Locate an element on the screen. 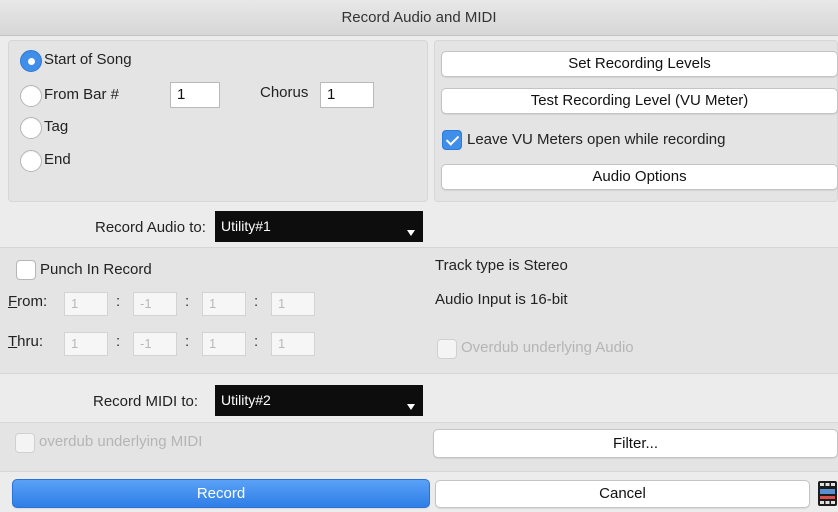 The height and width of the screenshot is (512, 838). thru-bar-field: 1 is located at coordinates (86, 344).